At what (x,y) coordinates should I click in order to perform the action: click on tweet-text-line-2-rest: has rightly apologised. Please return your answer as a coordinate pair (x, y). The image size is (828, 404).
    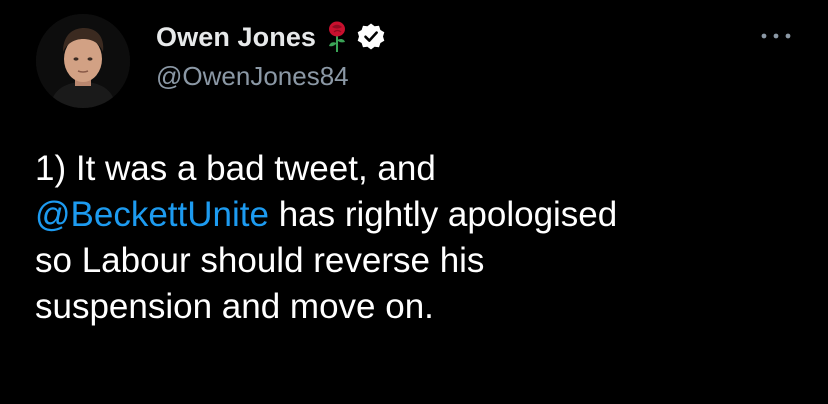
    Looking at the image, I should click on (443, 214).